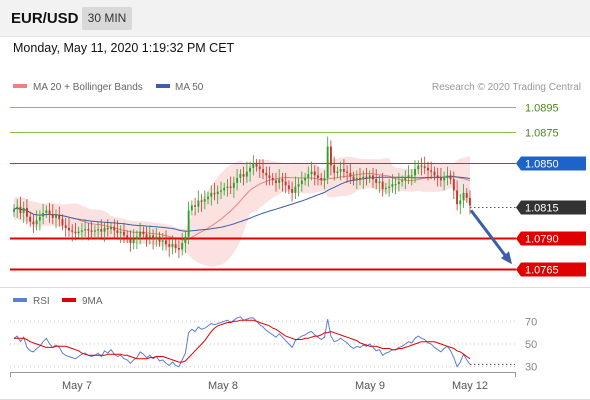 Image resolution: width=590 pixels, height=400 pixels. Describe the element at coordinates (370, 386) in the screenshot. I see `x-tick-label-2: May 9` at that location.